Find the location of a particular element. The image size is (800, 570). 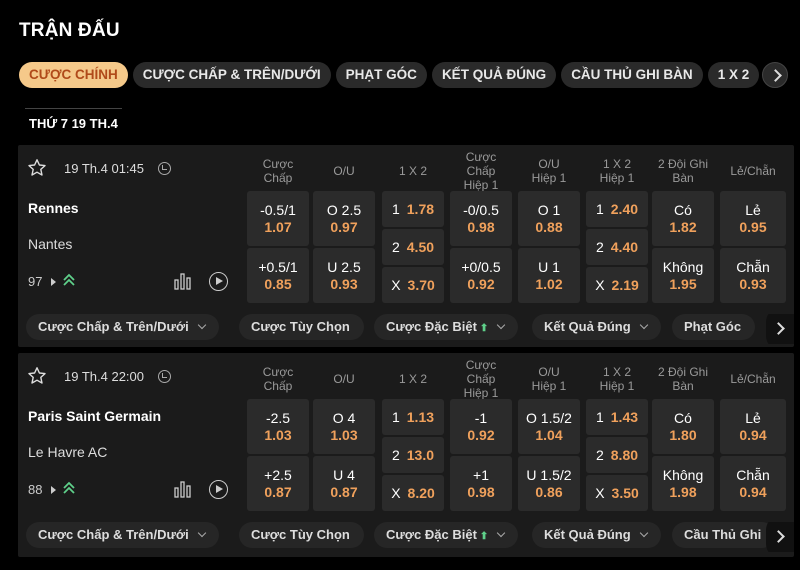

1x2-cell: 2 4.50 is located at coordinates (413, 247).